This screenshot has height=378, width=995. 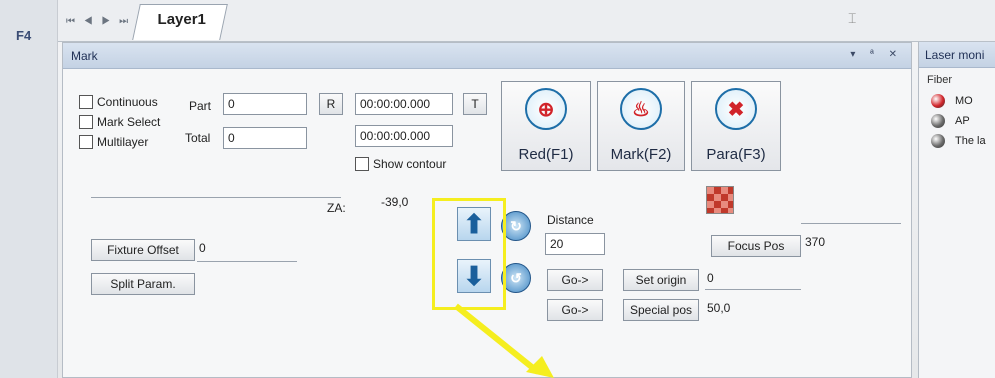 What do you see at coordinates (719, 308) in the screenshot?
I see `special-pos-value: 50,0` at bounding box center [719, 308].